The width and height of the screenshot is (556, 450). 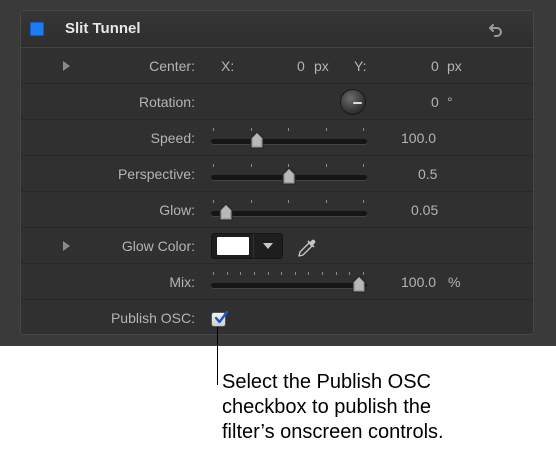 I want to click on speed-slider-thumb, so click(x=257, y=140).